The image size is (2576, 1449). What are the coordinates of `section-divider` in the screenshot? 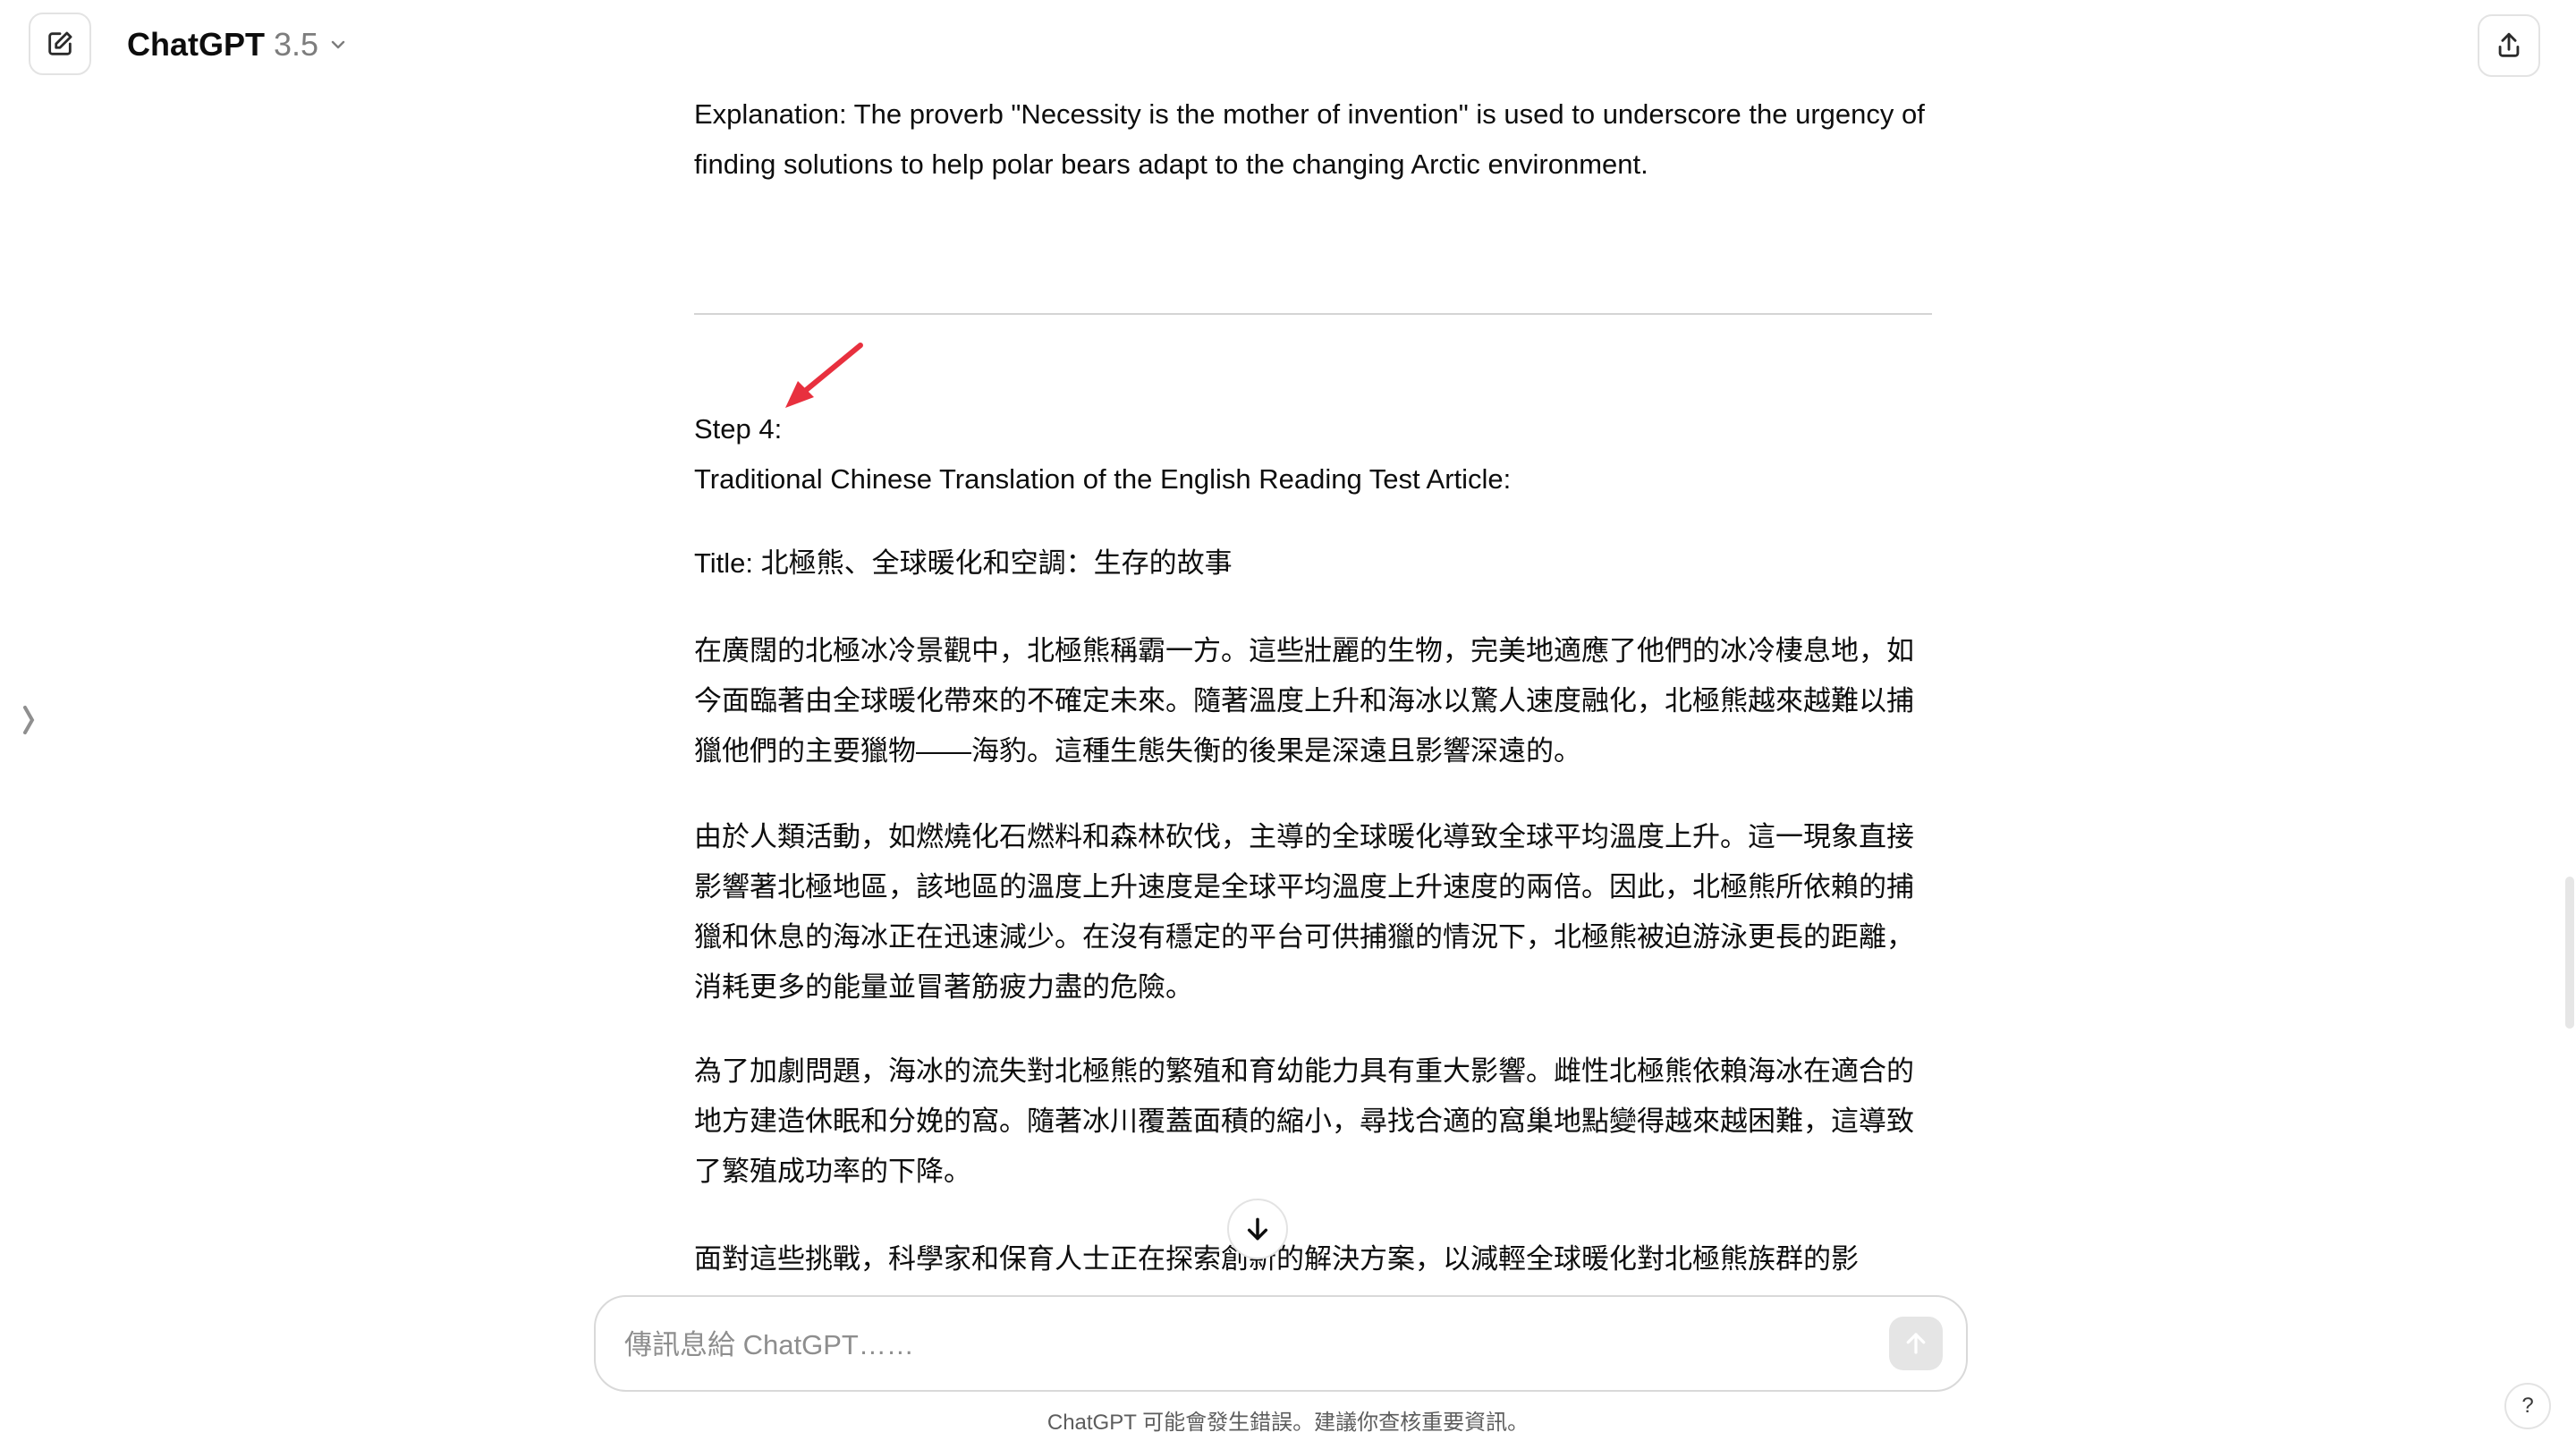 It's located at (1313, 314).